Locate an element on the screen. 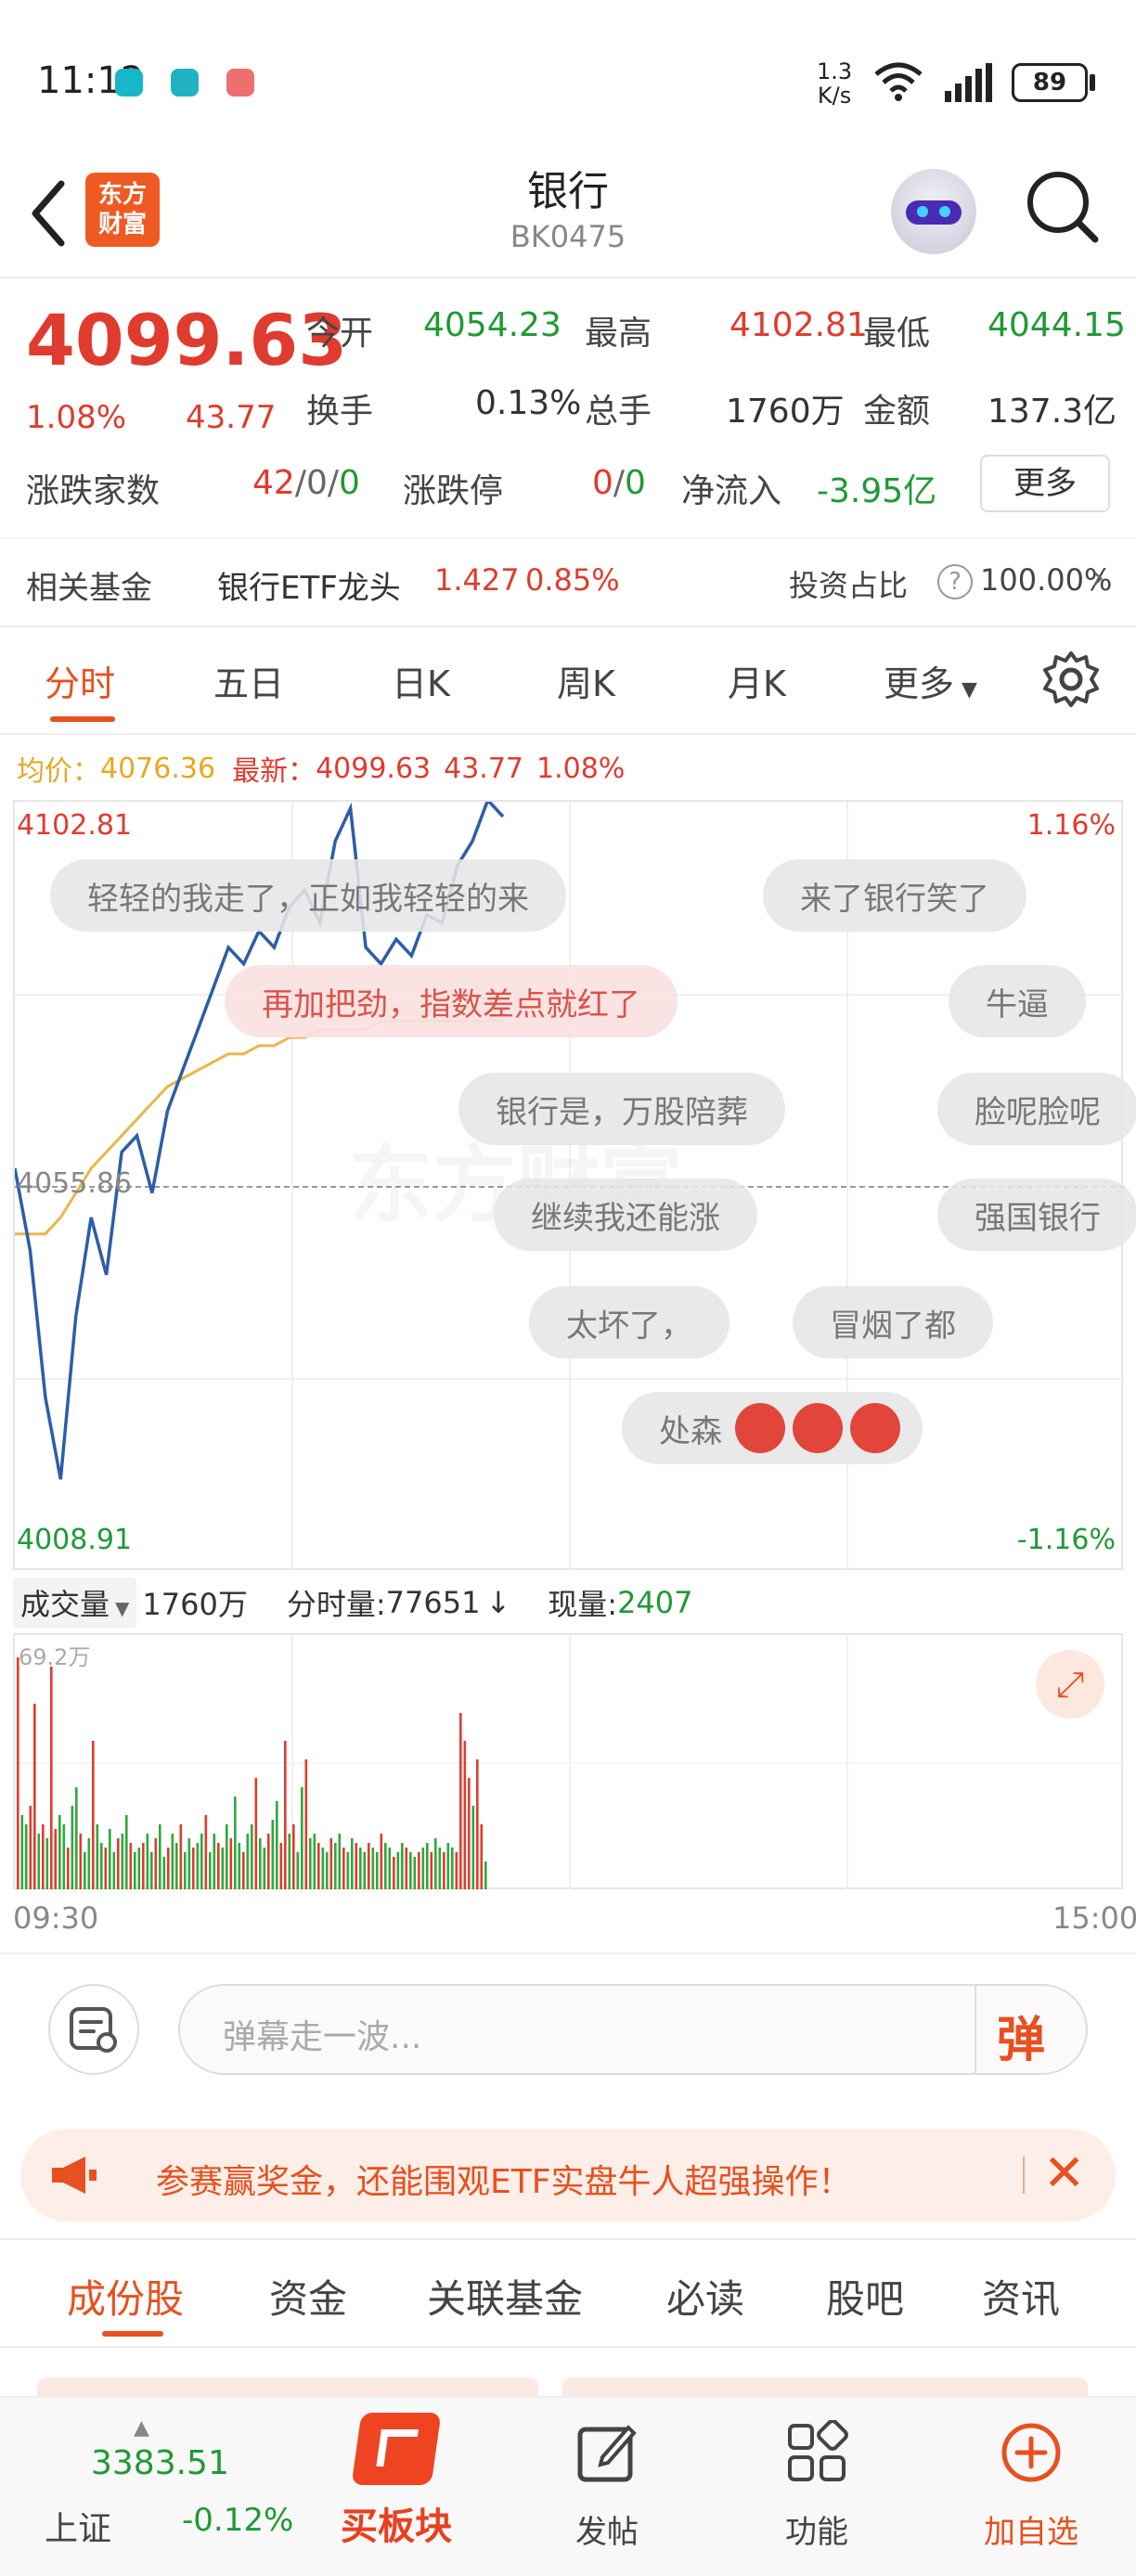  robot-avatar-icon is located at coordinates (933, 211).